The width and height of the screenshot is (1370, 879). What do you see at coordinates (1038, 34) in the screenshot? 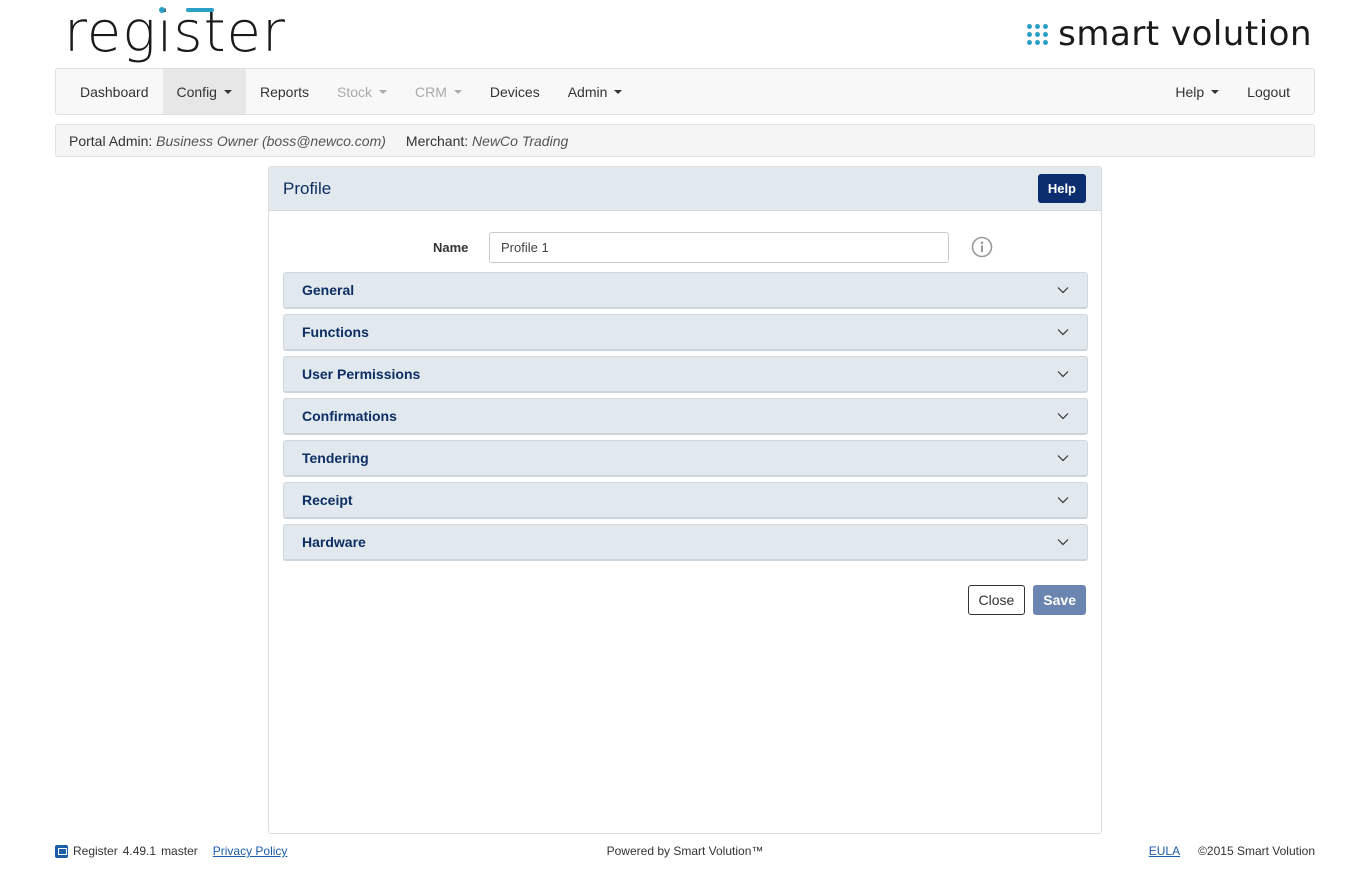
I see `smart-volution-dots-icon` at bounding box center [1038, 34].